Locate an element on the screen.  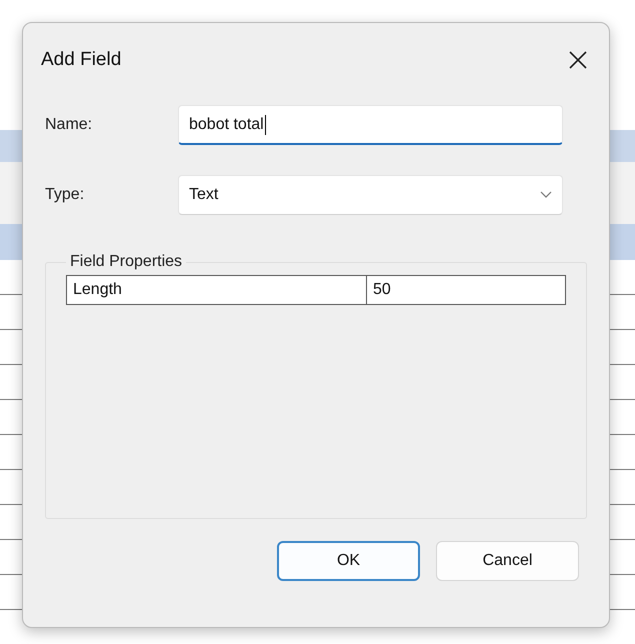
field-label: Type: is located at coordinates (65, 195).